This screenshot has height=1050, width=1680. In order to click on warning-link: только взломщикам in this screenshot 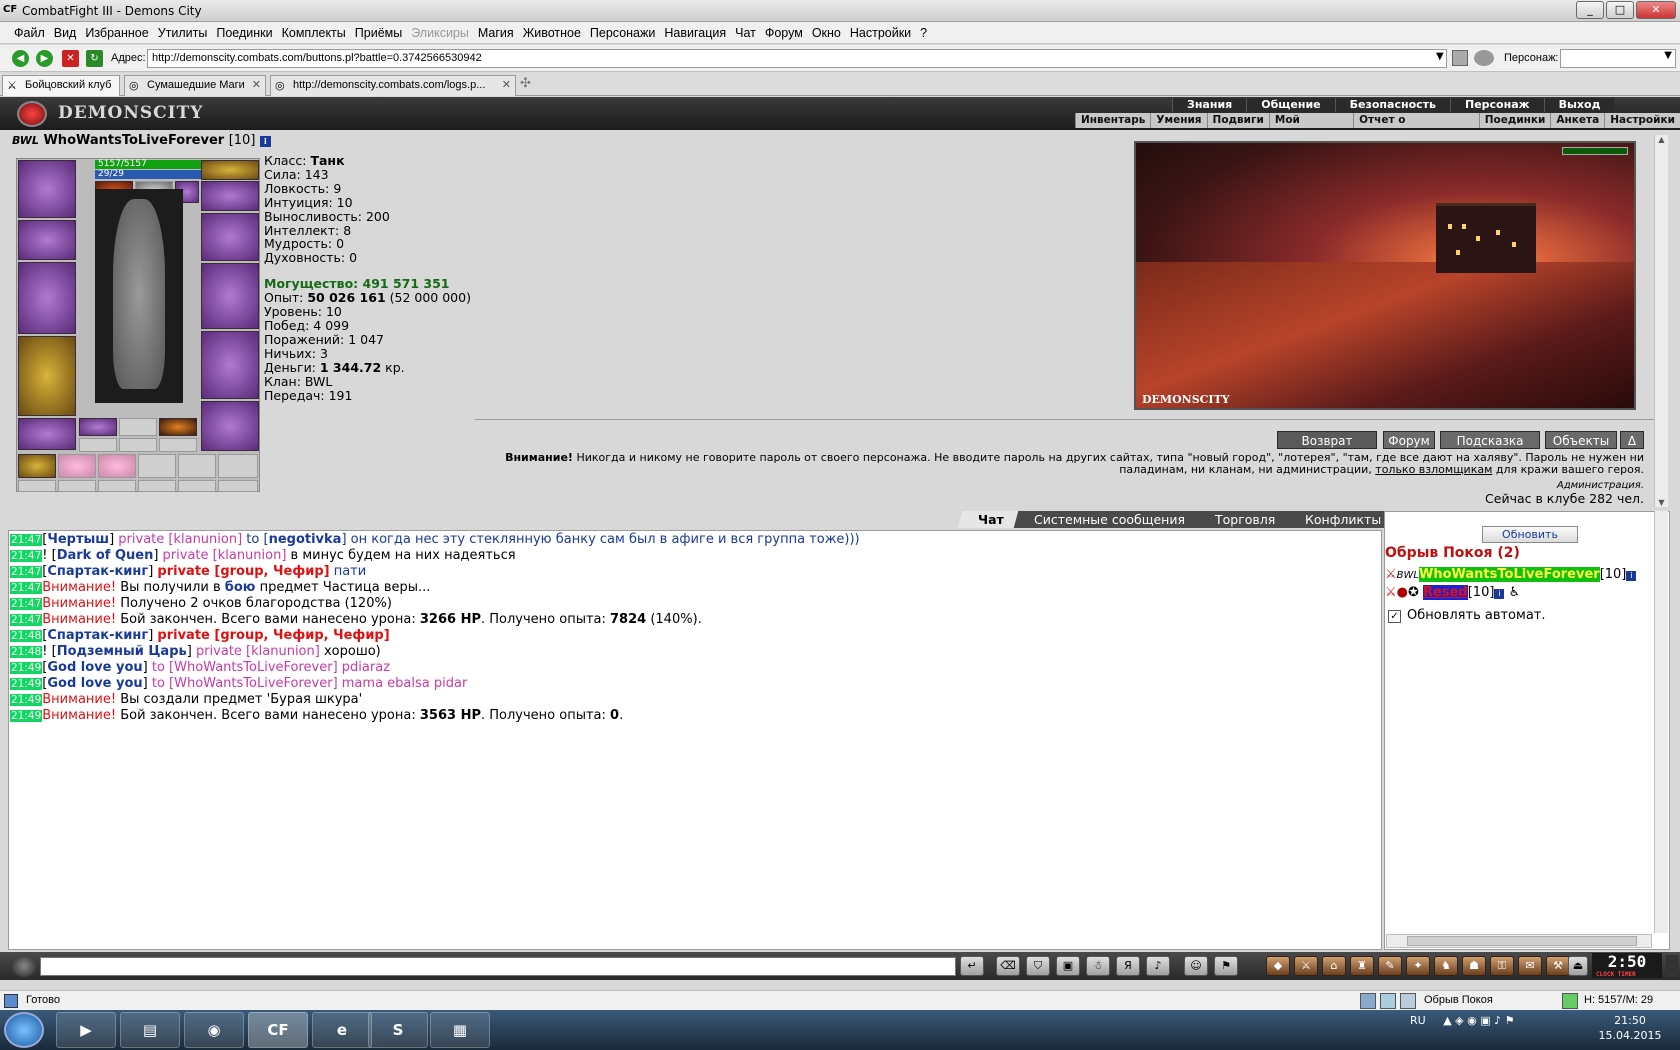, I will do `click(1433, 469)`.